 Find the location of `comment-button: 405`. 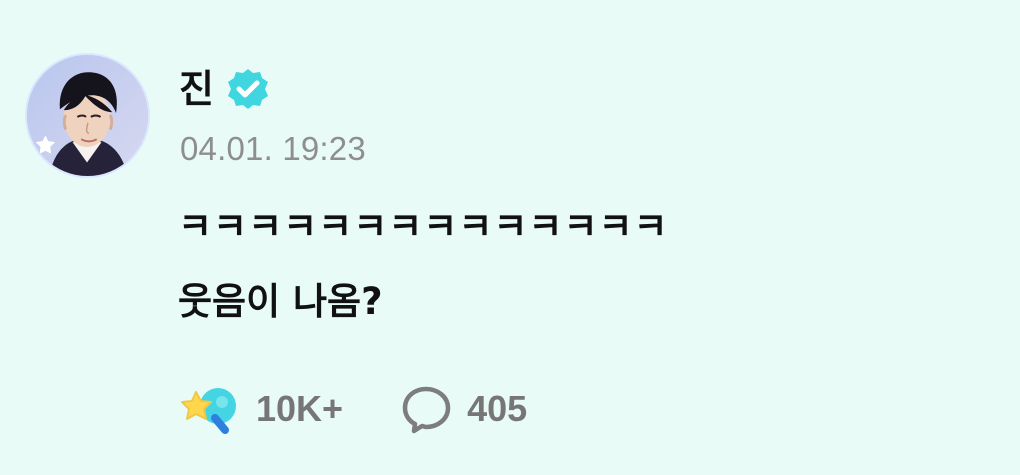

comment-button: 405 is located at coordinates (464, 409).